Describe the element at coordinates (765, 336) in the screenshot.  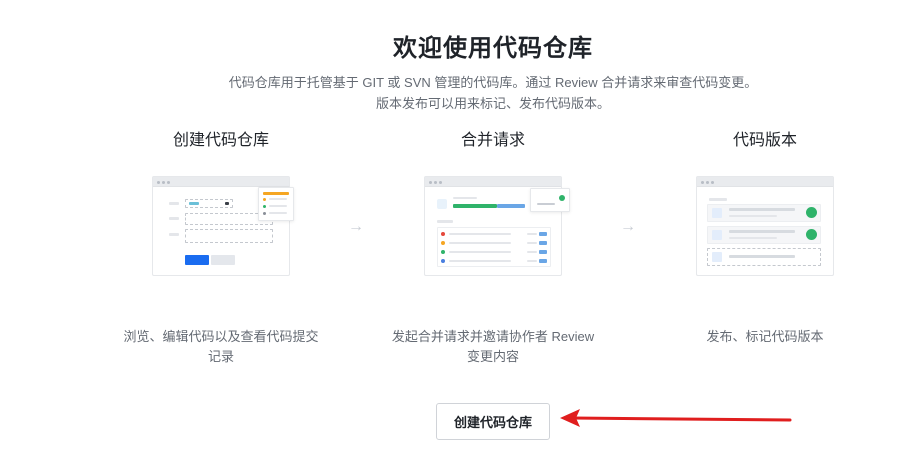
I see `step-code-version-desc: 发布、标记代码版本` at that location.